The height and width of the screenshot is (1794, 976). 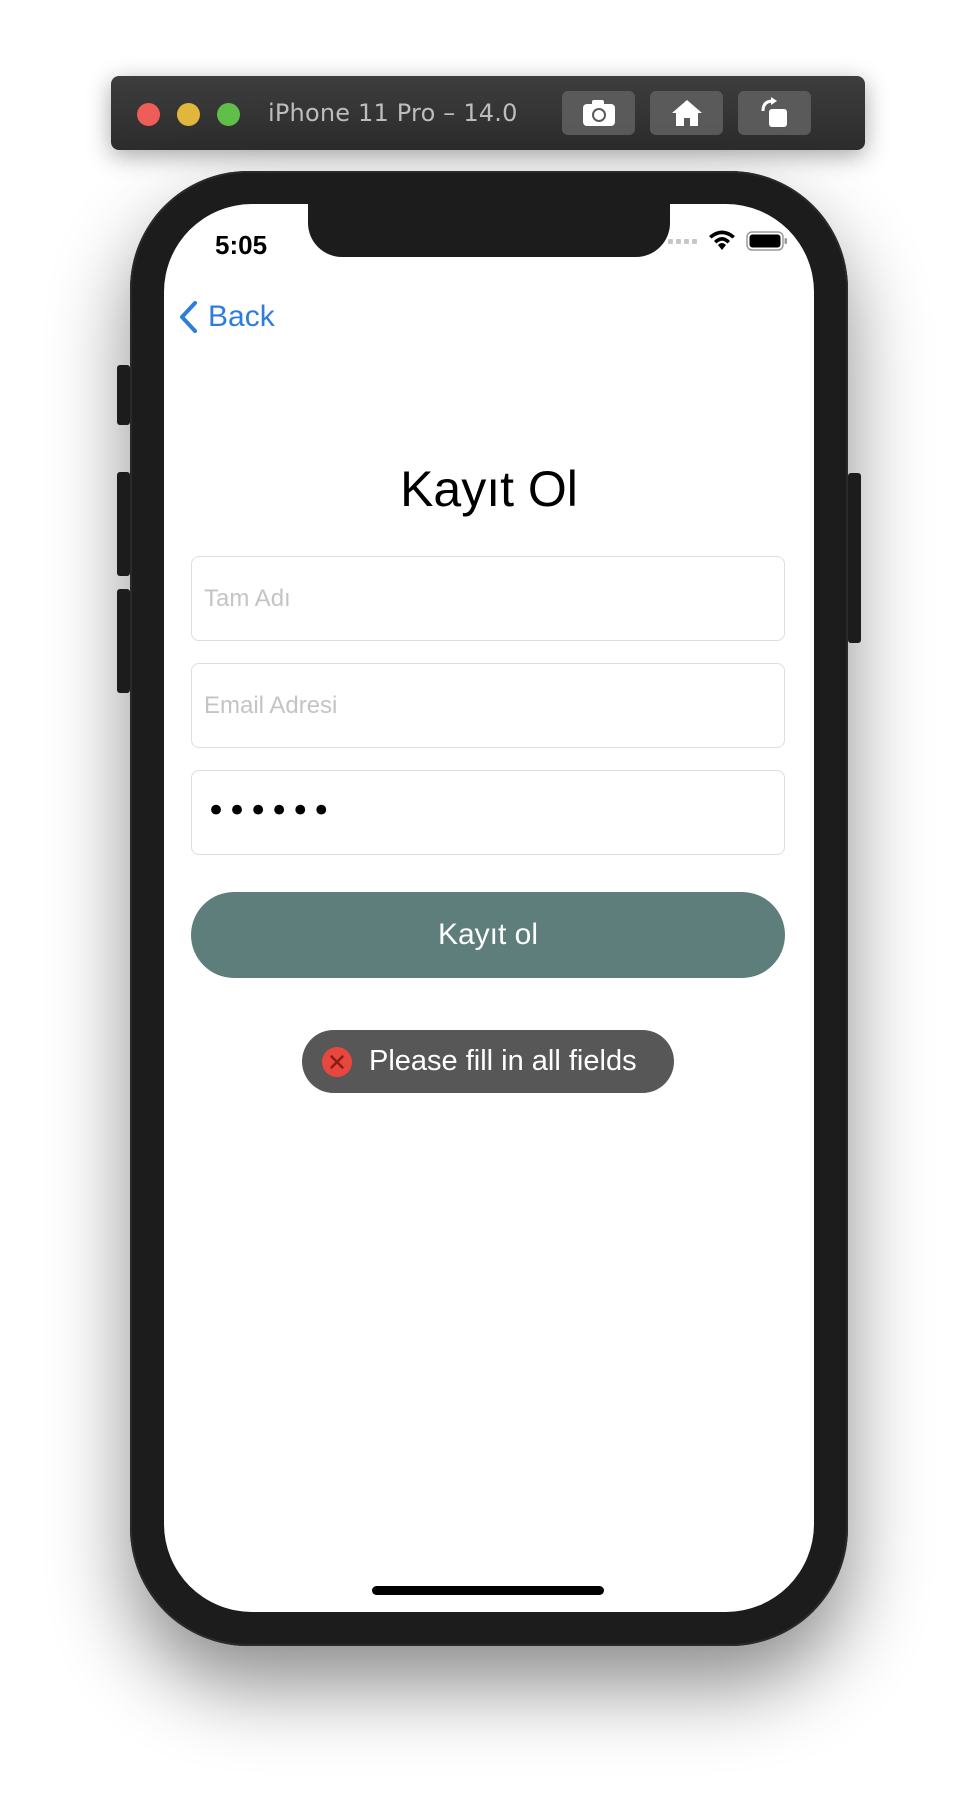 I want to click on notch, so click(x=489, y=230).